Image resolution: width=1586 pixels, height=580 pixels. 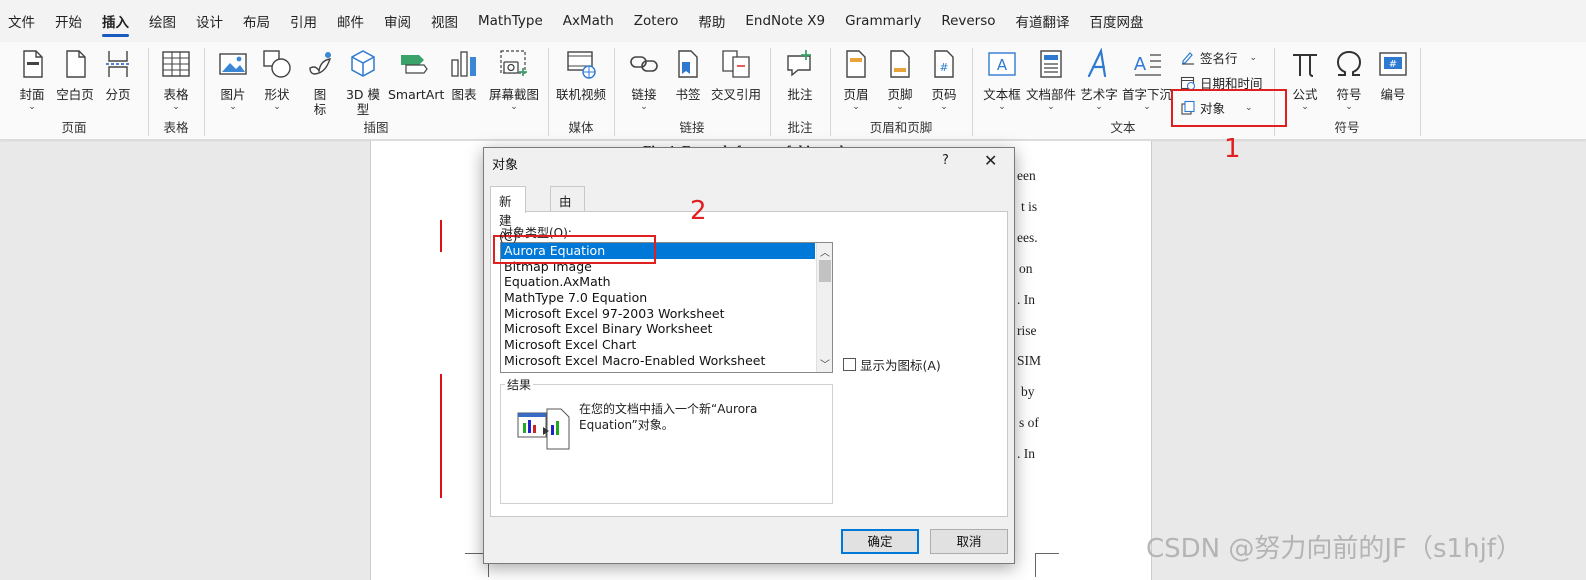 I want to click on doc-text-fragment: rise, so click(x=1027, y=330).